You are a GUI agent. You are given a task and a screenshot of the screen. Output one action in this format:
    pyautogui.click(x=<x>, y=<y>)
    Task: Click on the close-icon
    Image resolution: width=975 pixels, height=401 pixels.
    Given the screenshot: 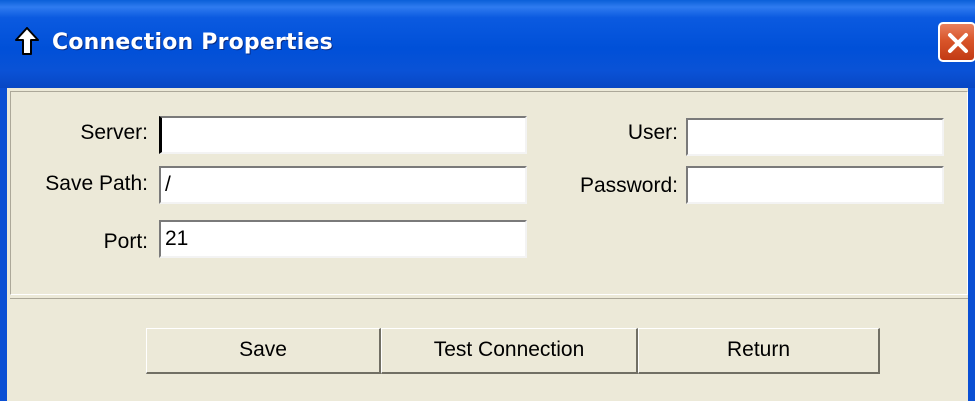 What is the action you would take?
    pyautogui.click(x=958, y=43)
    